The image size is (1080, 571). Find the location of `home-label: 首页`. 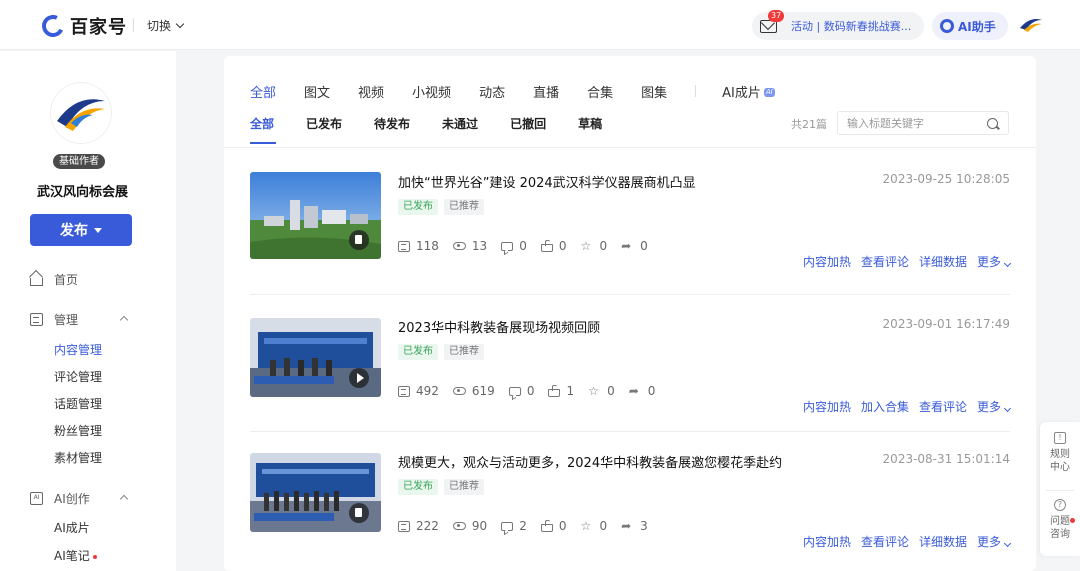

home-label: 首页 is located at coordinates (66, 280).